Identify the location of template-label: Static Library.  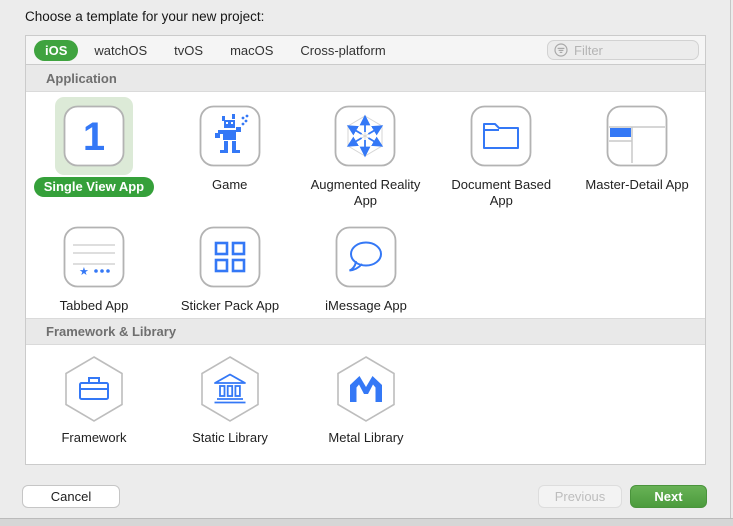
(230, 437).